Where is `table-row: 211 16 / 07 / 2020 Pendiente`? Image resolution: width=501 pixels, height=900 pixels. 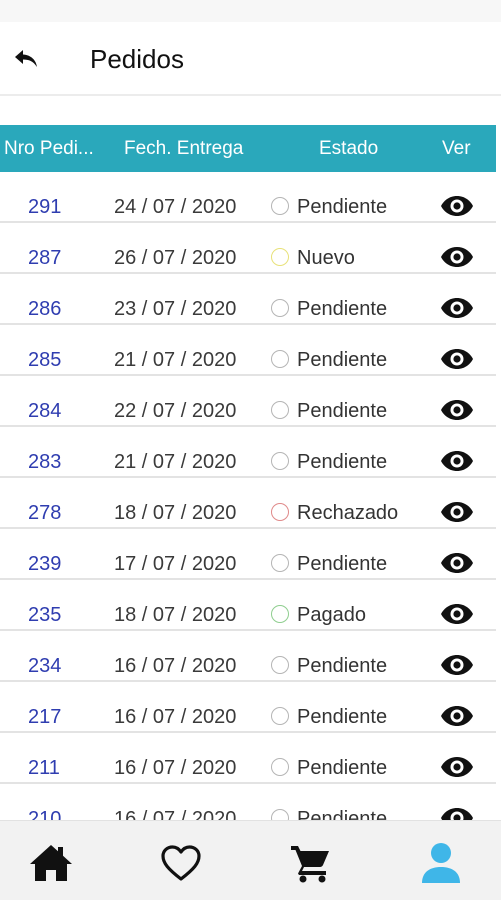 table-row: 211 16 / 07 / 2020 Pendiente is located at coordinates (248, 758).